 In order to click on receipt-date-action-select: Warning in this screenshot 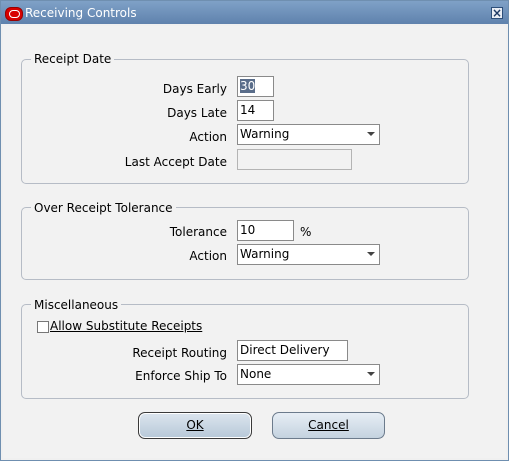, I will do `click(308, 134)`.